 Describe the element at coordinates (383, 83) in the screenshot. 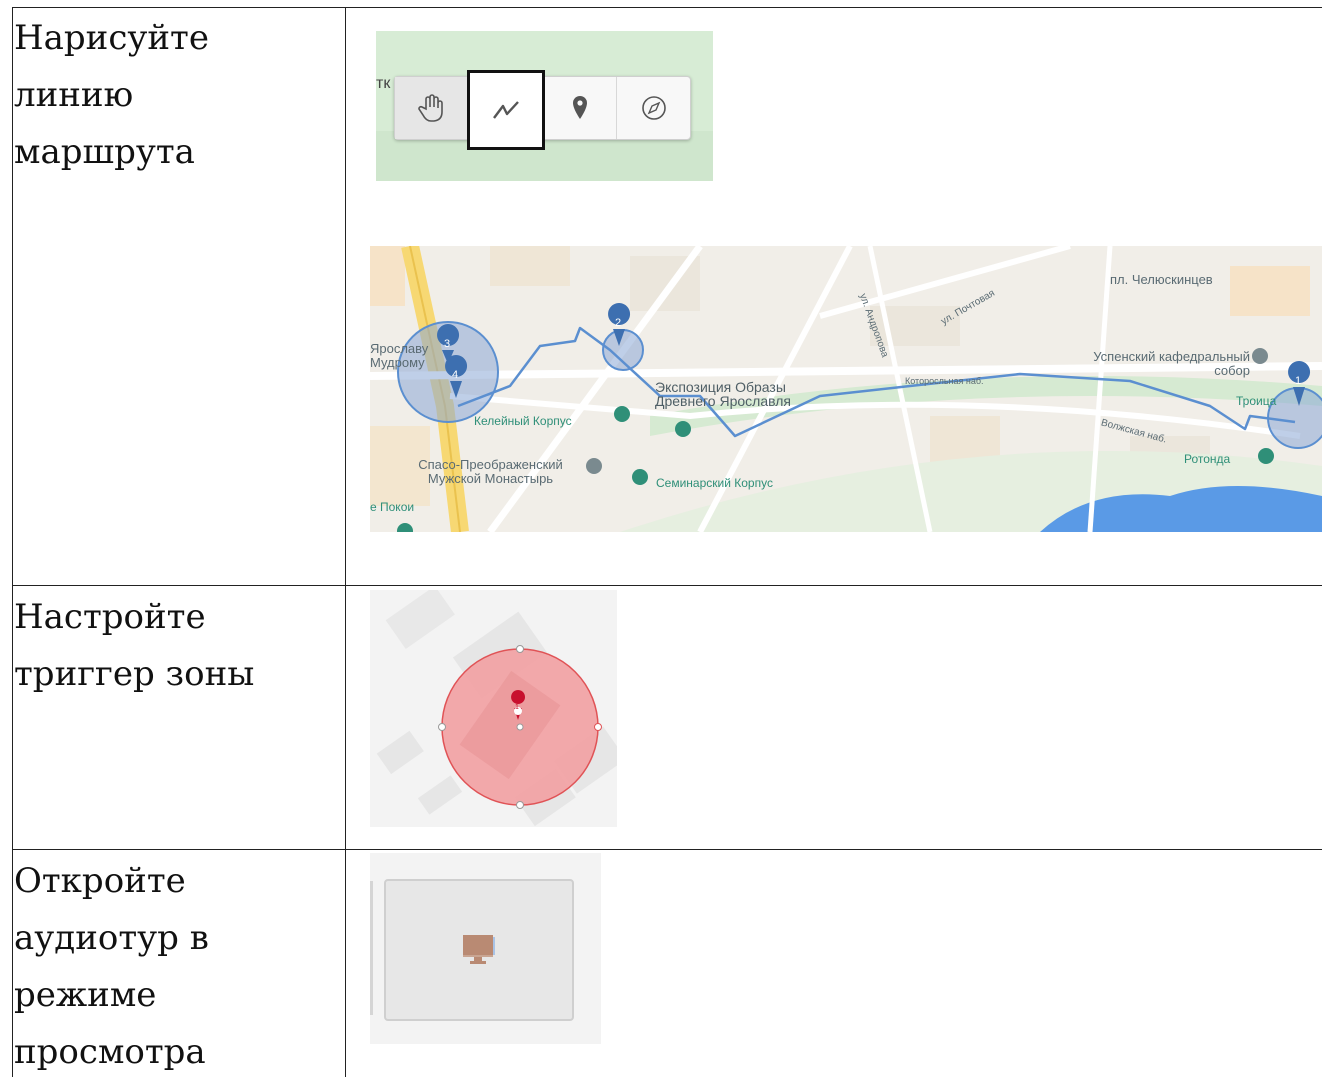

I see `map-edge-text: тк` at that location.